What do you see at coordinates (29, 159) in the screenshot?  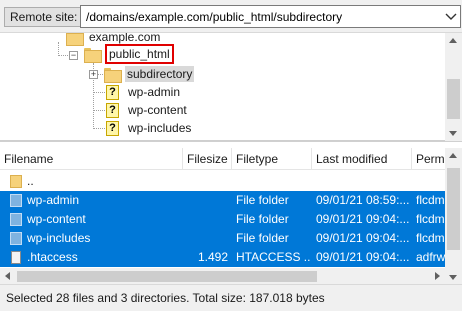 I see `column-header-label: Filename` at bounding box center [29, 159].